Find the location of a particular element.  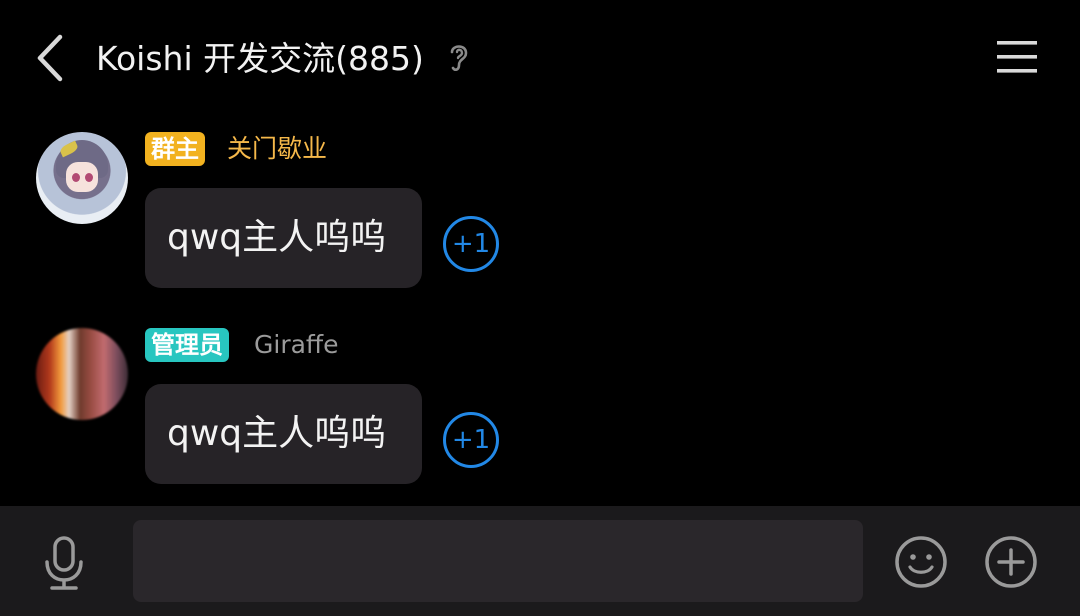

more-button is located at coordinates (1011, 562).